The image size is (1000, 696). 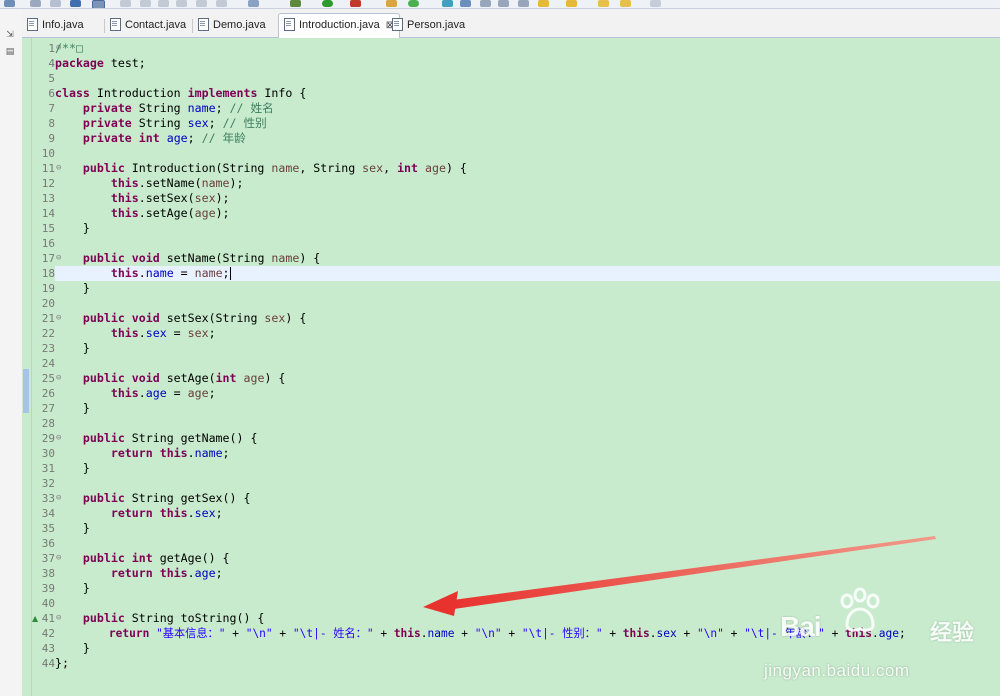 What do you see at coordinates (51, 138) in the screenshot?
I see `line-number: 9` at bounding box center [51, 138].